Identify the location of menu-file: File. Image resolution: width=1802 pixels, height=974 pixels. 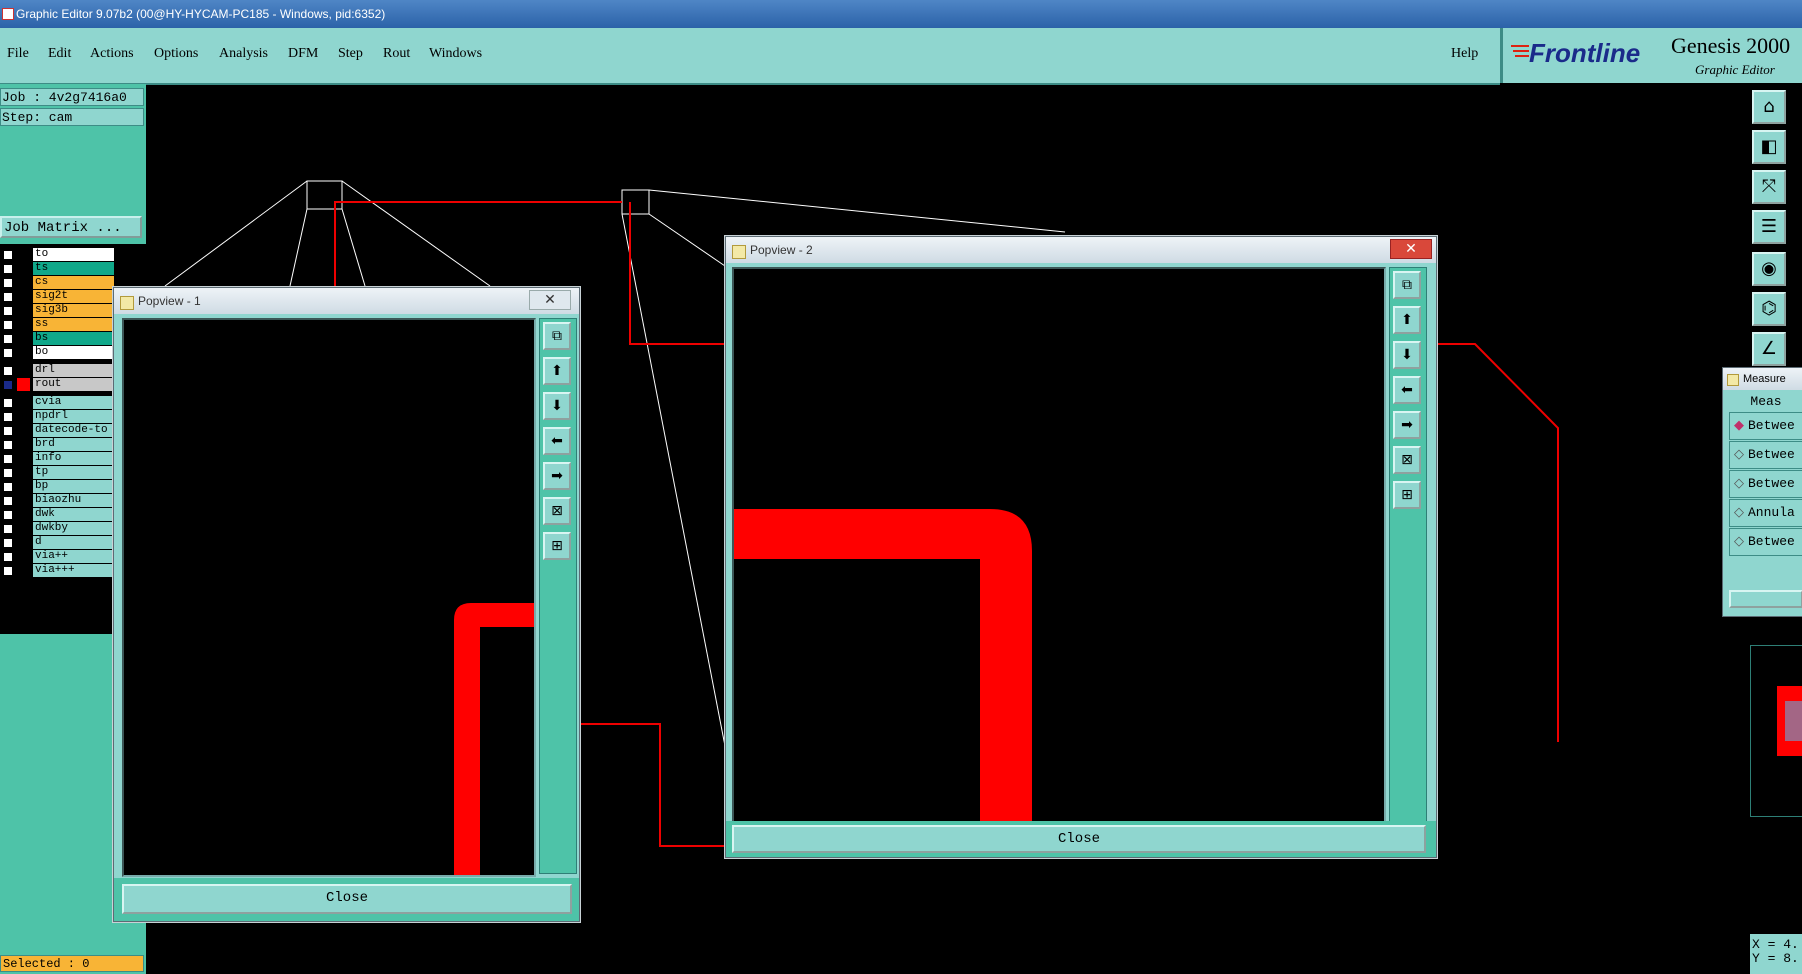
(18, 54).